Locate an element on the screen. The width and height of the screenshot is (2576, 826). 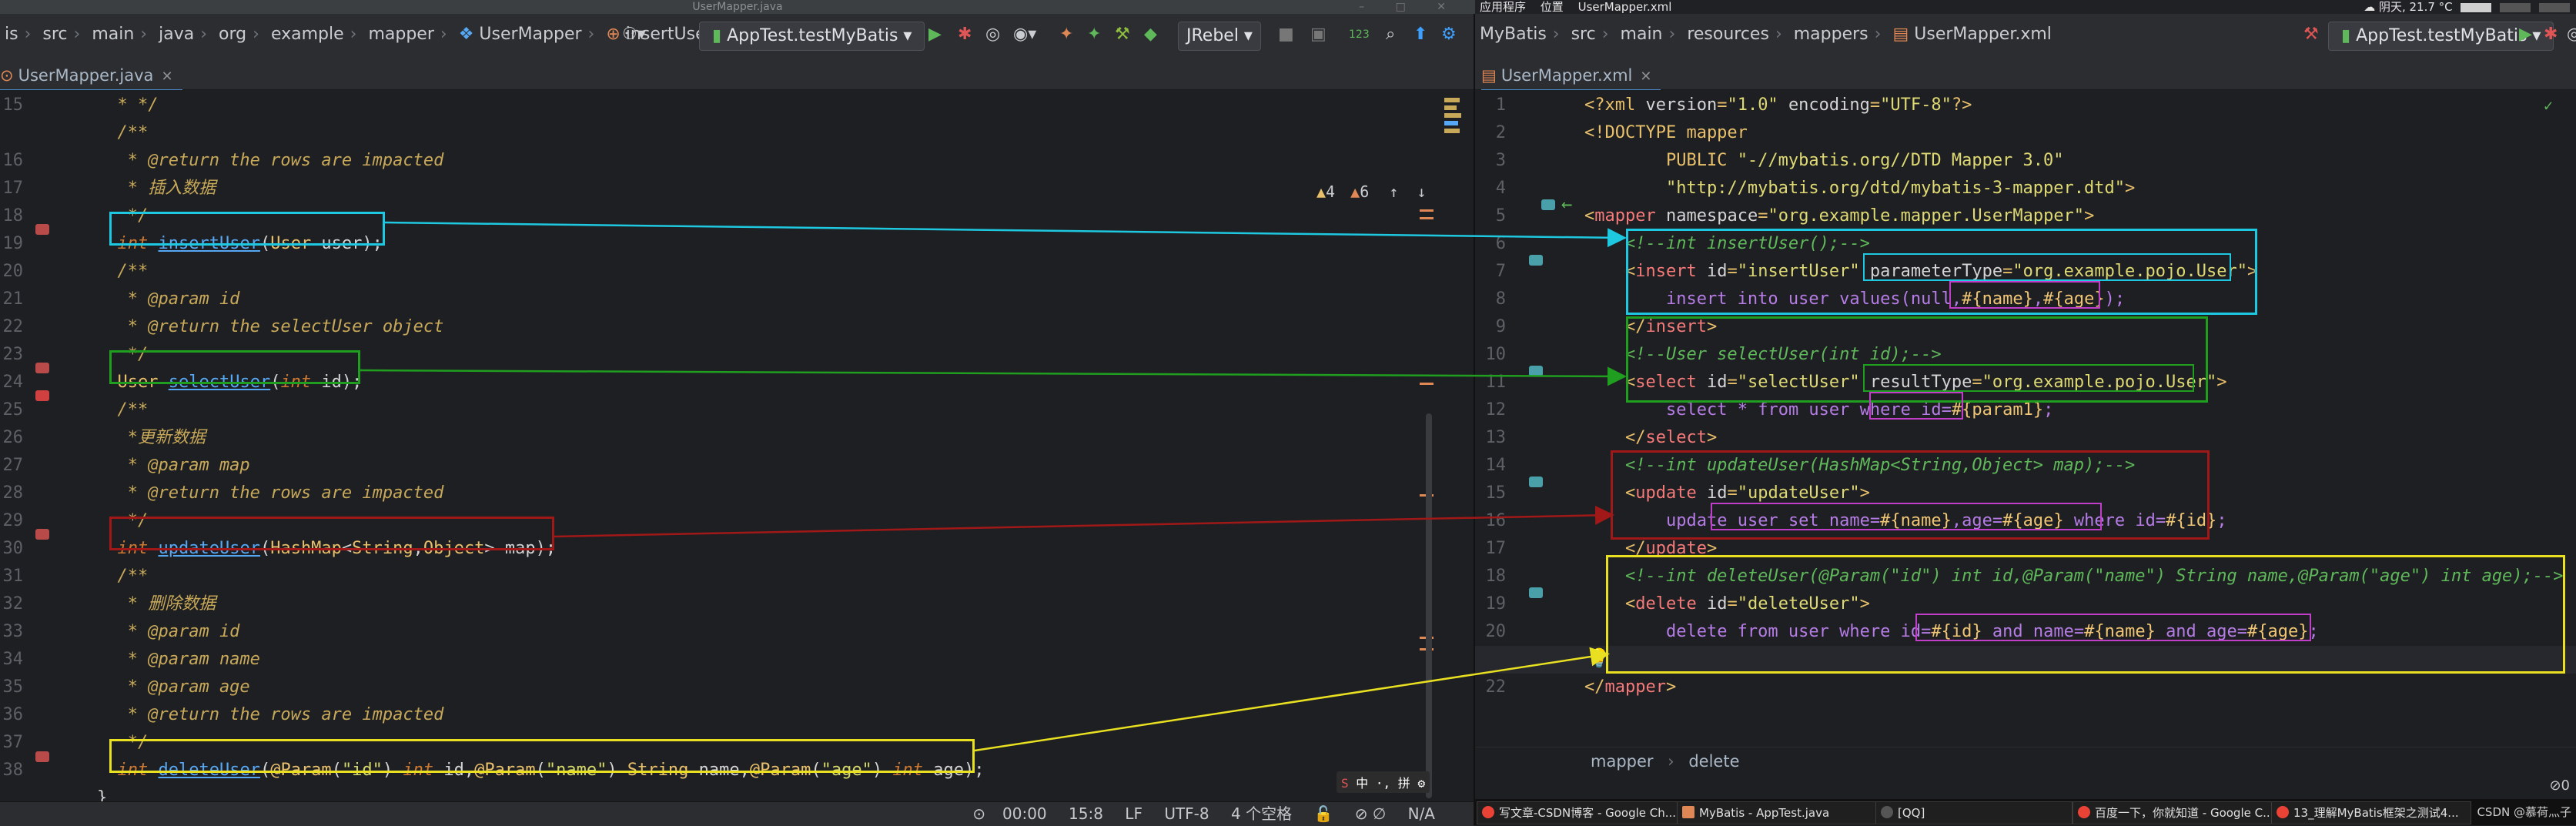
code-line: *更新数据 is located at coordinates (151, 438).